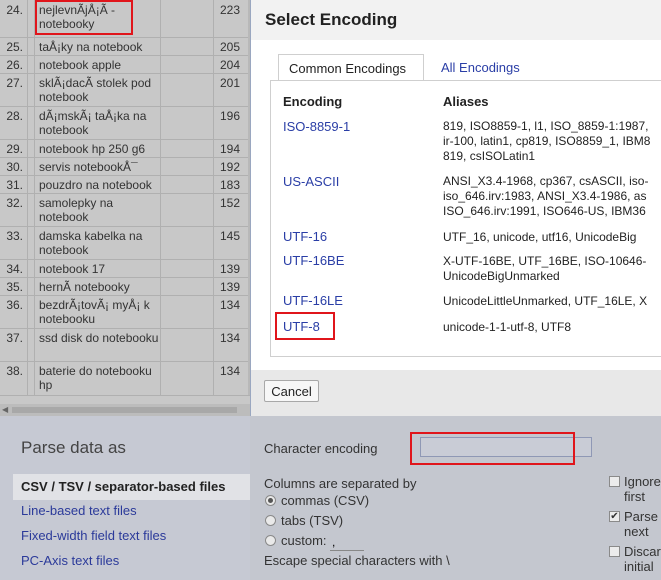 The height and width of the screenshot is (580, 661). Describe the element at coordinates (125, 286) in the screenshot. I see `table-row: 35. hernÃ­ notebooky 139` at that location.